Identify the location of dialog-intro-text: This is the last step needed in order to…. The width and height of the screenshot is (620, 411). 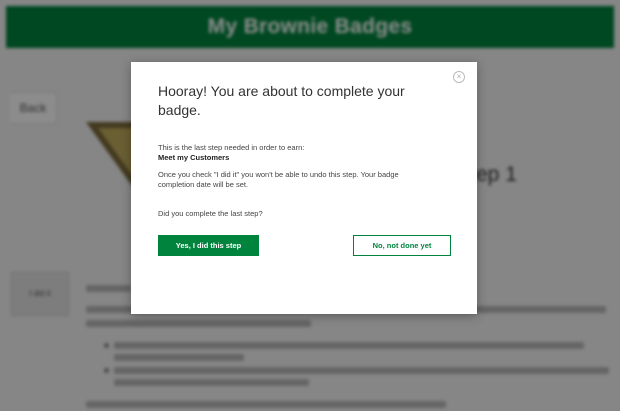
(231, 147).